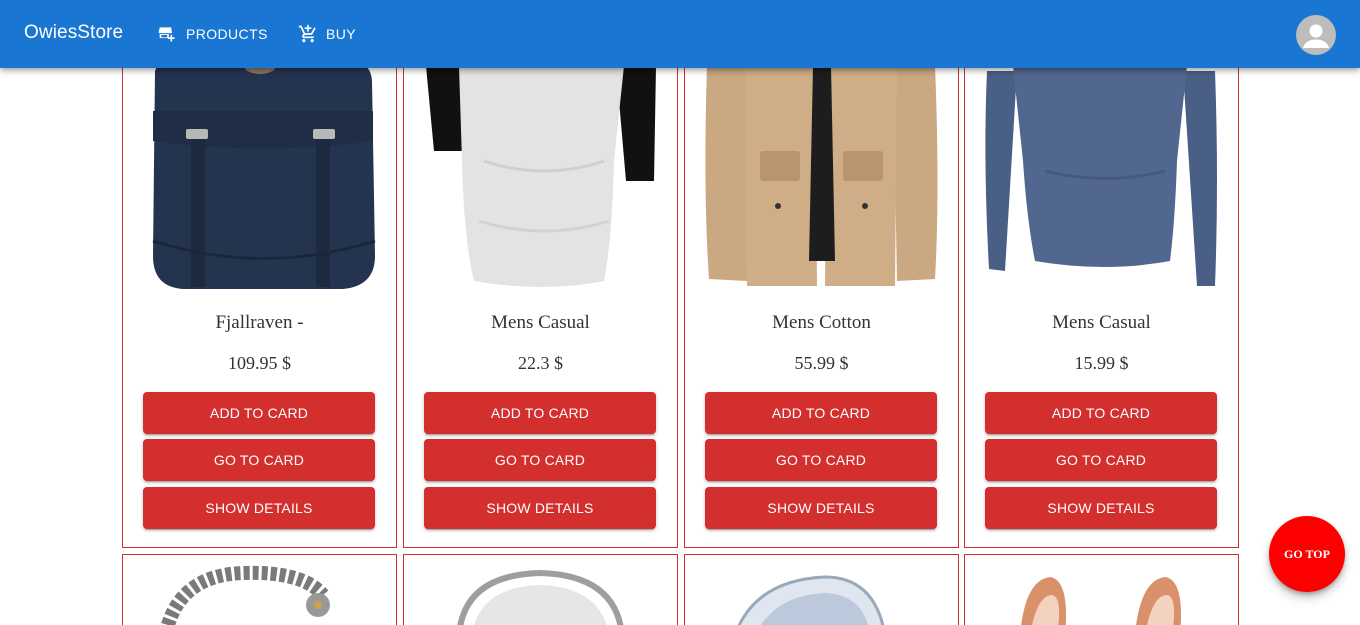  Describe the element at coordinates (227, 34) in the screenshot. I see `nav-products-label: PRODUCTS` at that location.